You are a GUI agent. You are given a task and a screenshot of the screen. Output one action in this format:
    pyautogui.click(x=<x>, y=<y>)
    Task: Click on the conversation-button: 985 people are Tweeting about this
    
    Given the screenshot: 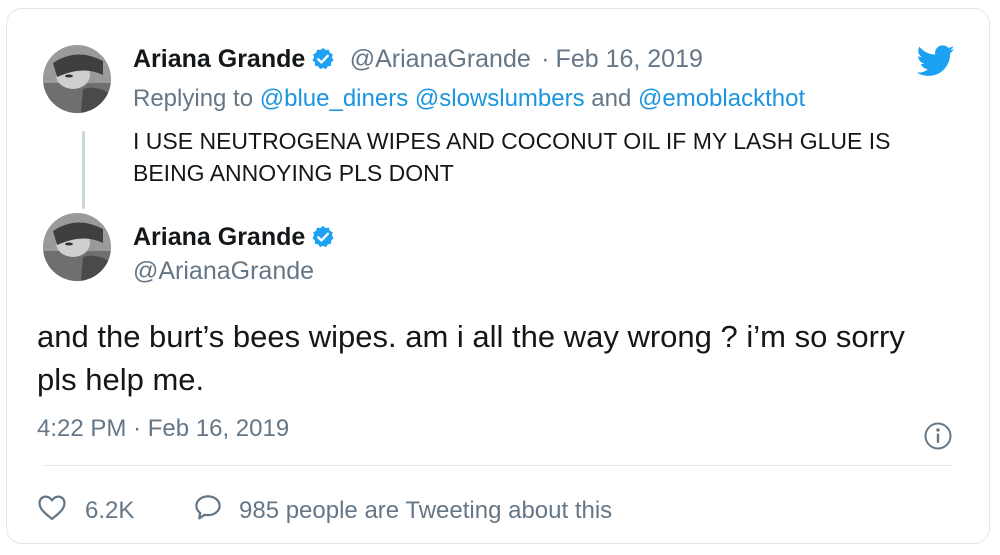 What is the action you would take?
    pyautogui.click(x=402, y=510)
    